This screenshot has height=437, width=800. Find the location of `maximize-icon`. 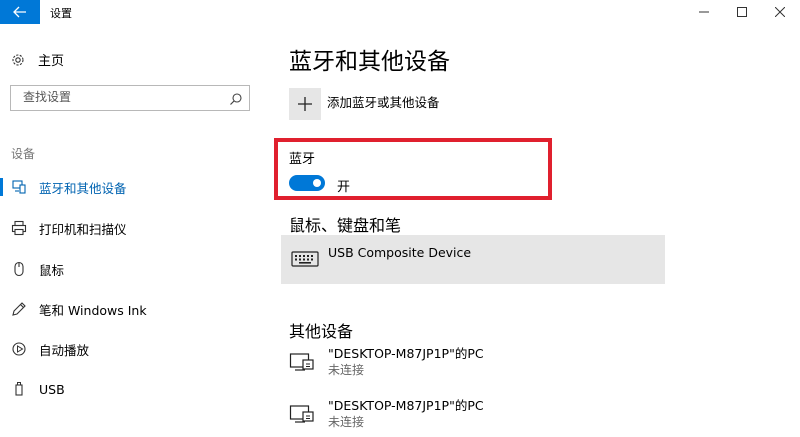

maximize-icon is located at coordinates (742, 12).